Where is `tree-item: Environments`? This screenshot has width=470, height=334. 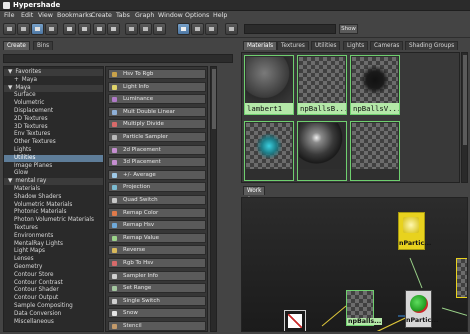 tree-item: Environments is located at coordinates (53, 236).